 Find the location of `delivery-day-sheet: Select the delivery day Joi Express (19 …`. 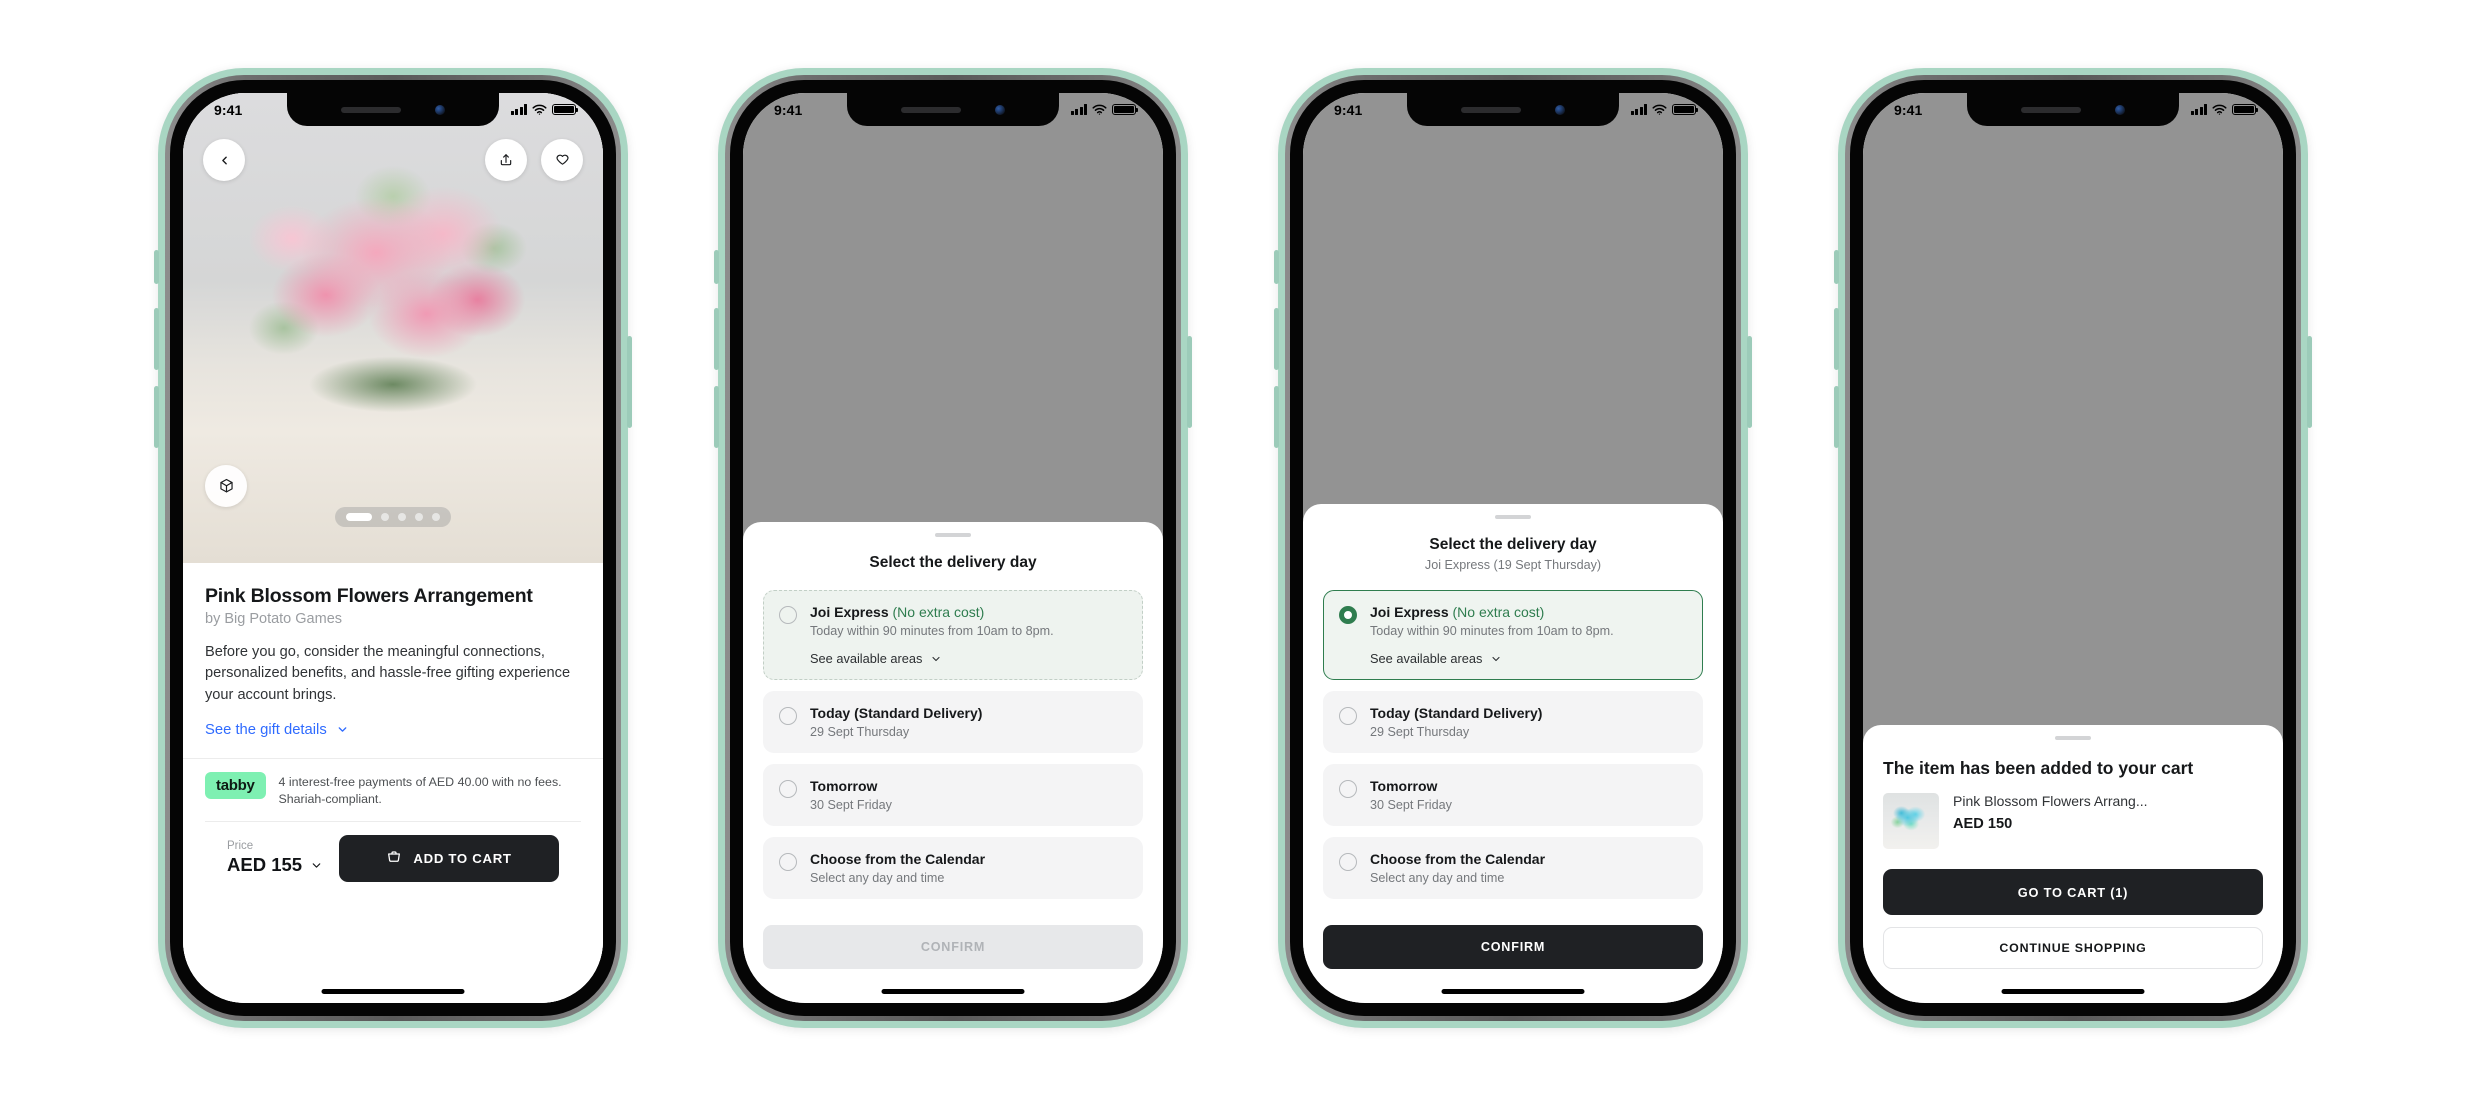

delivery-day-sheet: Select the delivery day Joi Express (19 … is located at coordinates (1513, 753).